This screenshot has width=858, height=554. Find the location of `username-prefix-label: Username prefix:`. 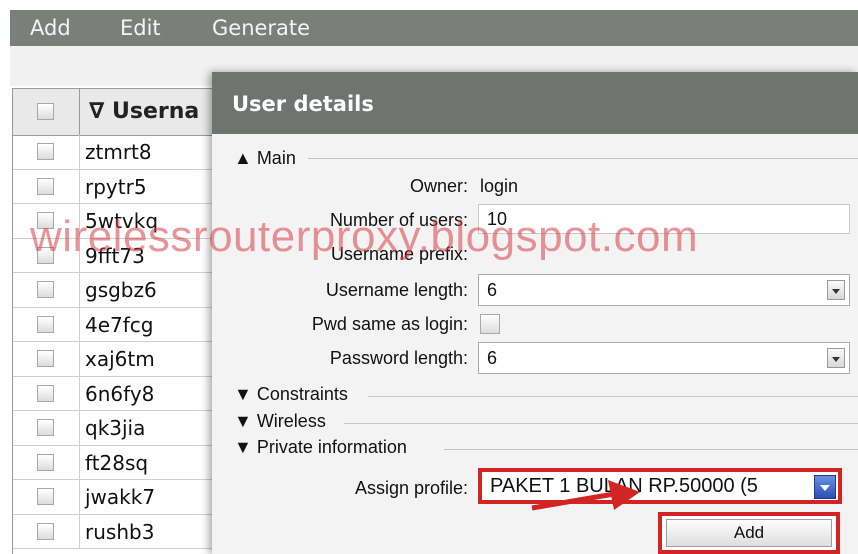

username-prefix-label: Username prefix: is located at coordinates (399, 254).